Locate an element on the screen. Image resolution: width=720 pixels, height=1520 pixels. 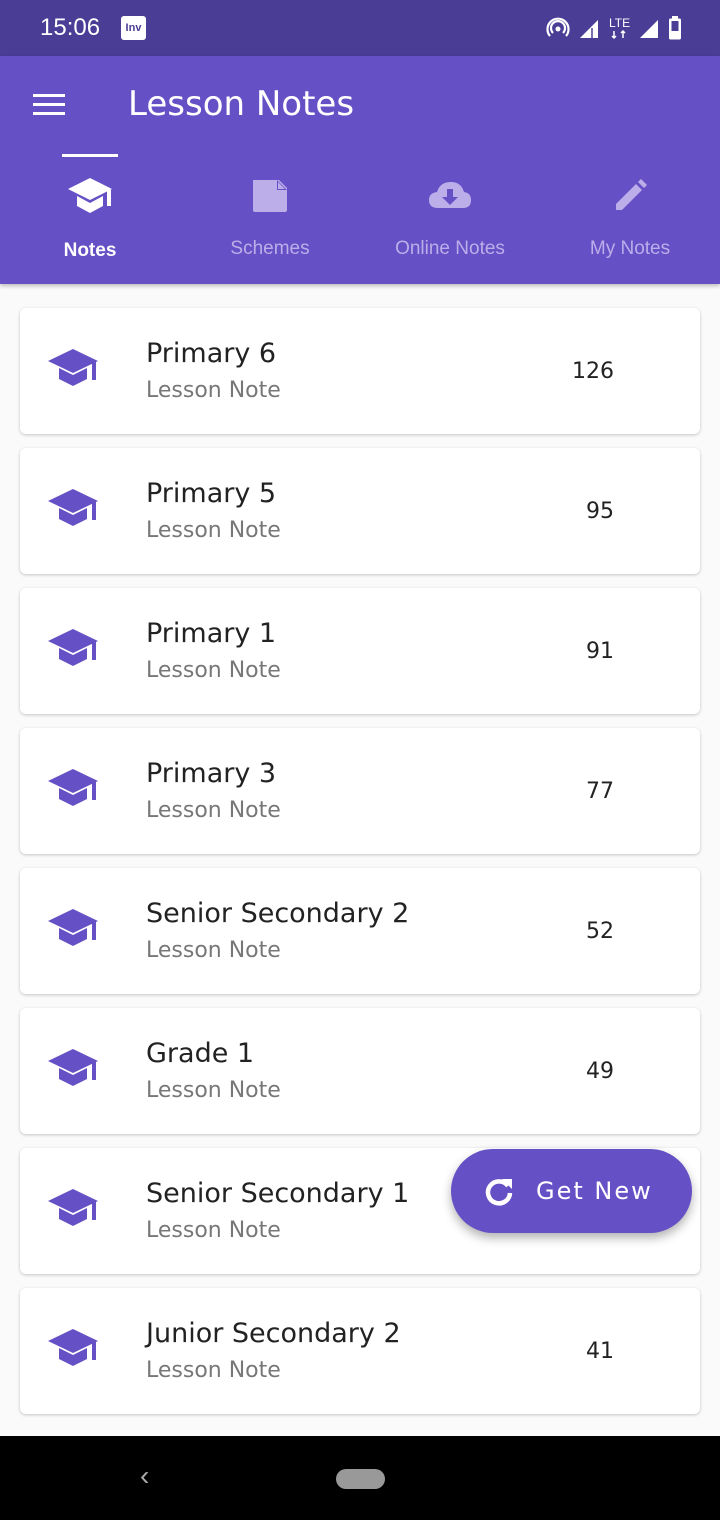
tab-label: My Notes is located at coordinates (630, 248).